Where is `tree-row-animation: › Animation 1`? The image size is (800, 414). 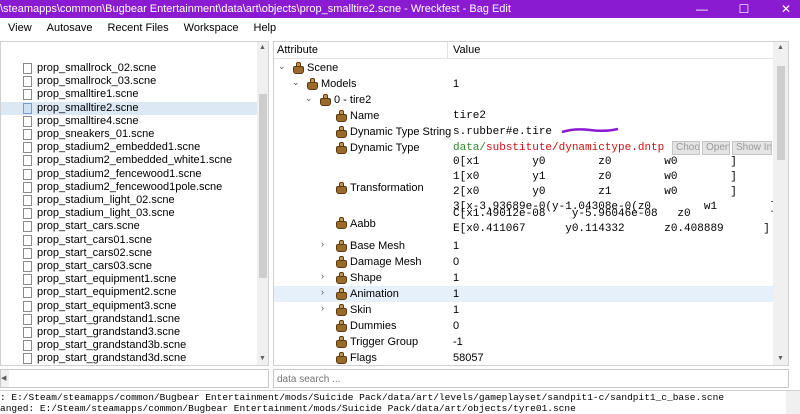
tree-row-animation: › Animation 1 is located at coordinates (523, 294).